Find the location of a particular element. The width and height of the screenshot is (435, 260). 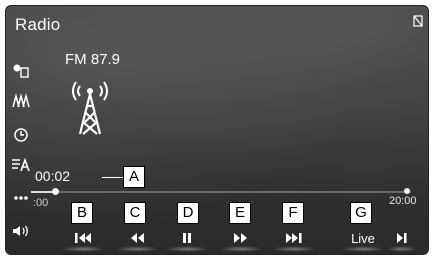

history-icon is located at coordinates (21, 135).